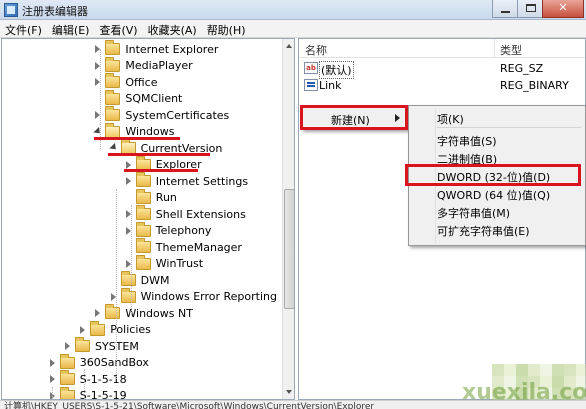 This screenshot has height=409, width=586. I want to click on open-folder-icon, so click(113, 130).